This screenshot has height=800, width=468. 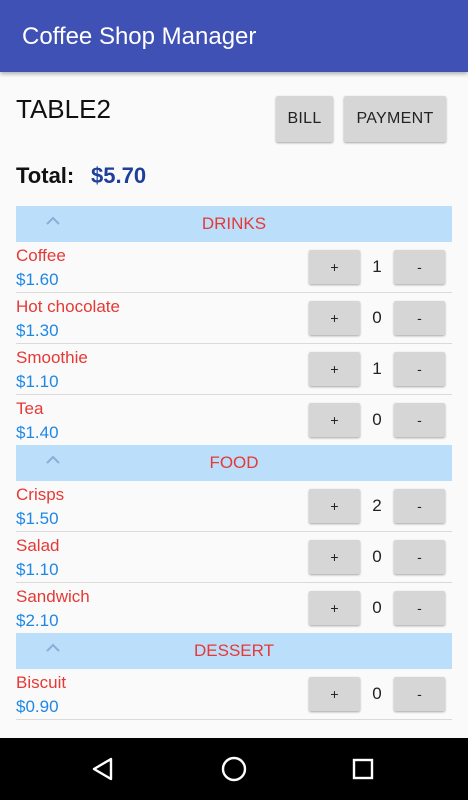 I want to click on app-title: Coffee Shop Manager, so click(x=139, y=36).